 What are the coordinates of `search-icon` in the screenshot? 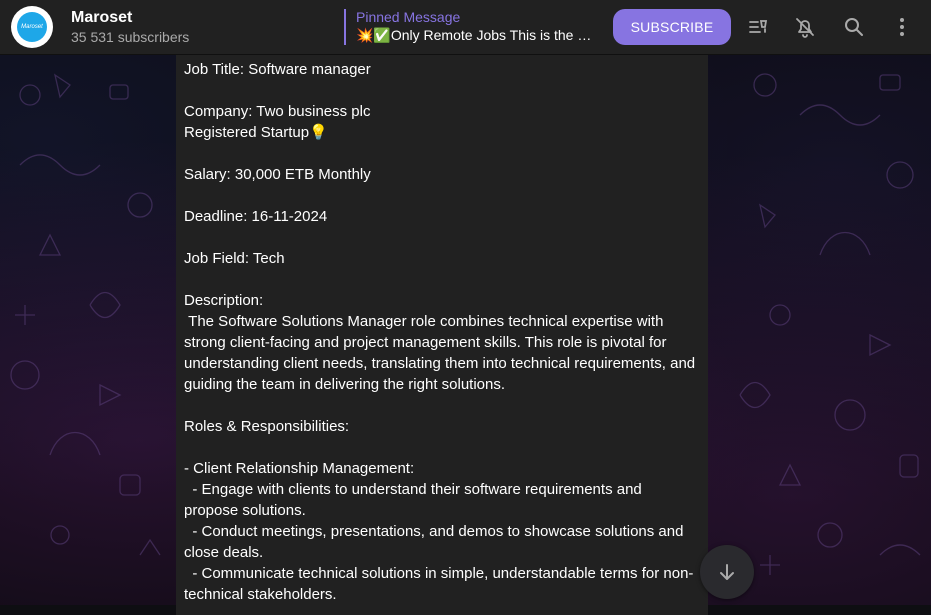 It's located at (854, 27).